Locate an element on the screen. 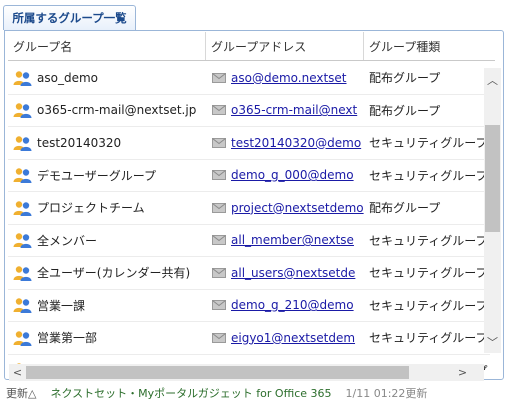 This screenshot has height=412, width=508. group-address-link: o365-crm-mail@next is located at coordinates (294, 110).